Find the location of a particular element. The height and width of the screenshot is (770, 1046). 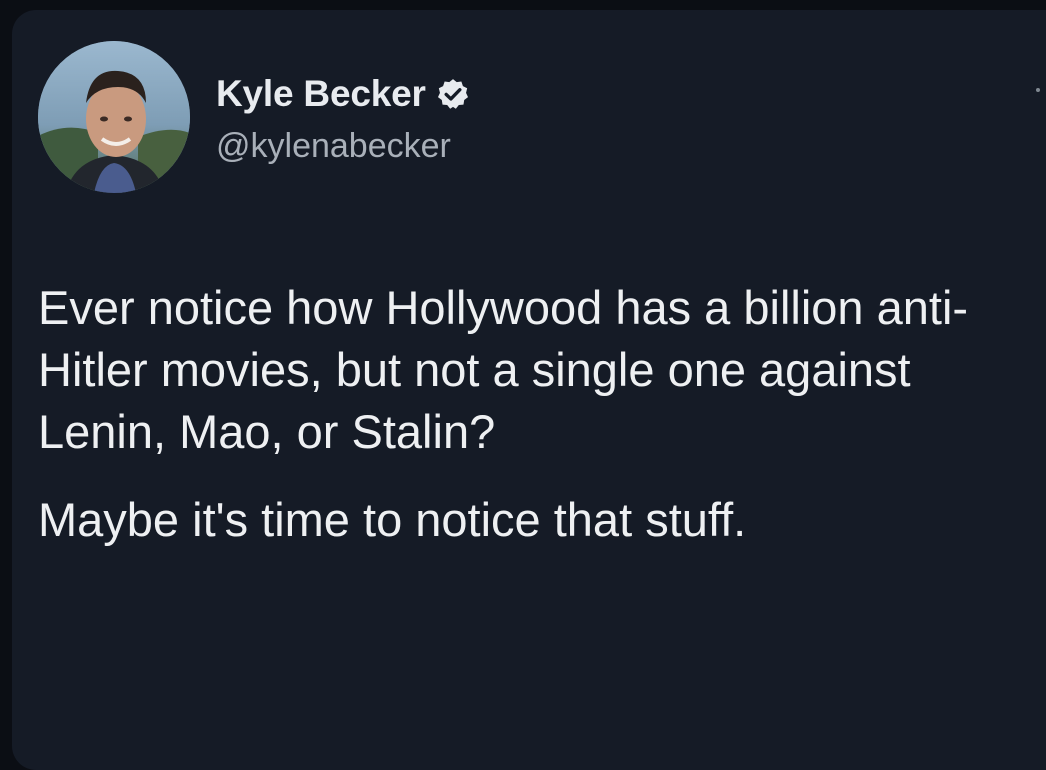

more-dot is located at coordinates (1038, 90).